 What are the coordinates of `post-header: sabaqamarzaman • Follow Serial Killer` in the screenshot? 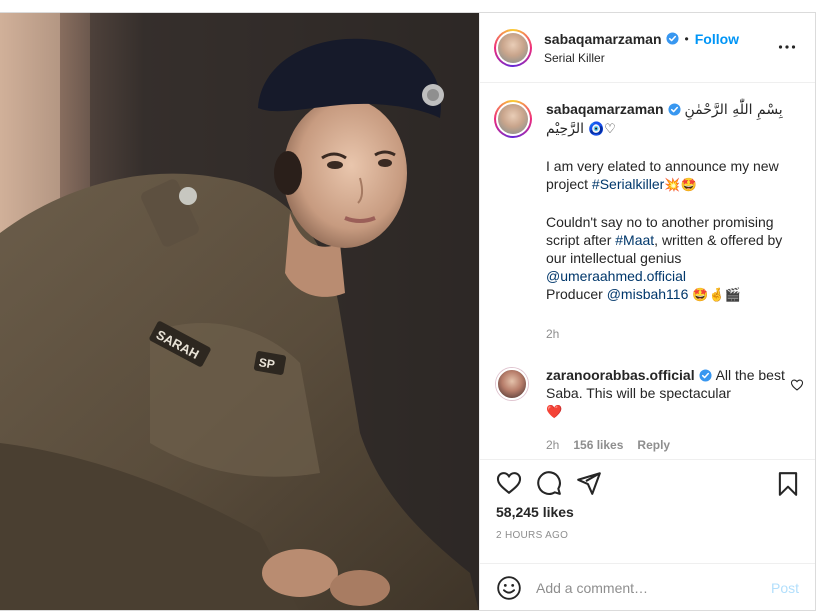 It's located at (647, 48).